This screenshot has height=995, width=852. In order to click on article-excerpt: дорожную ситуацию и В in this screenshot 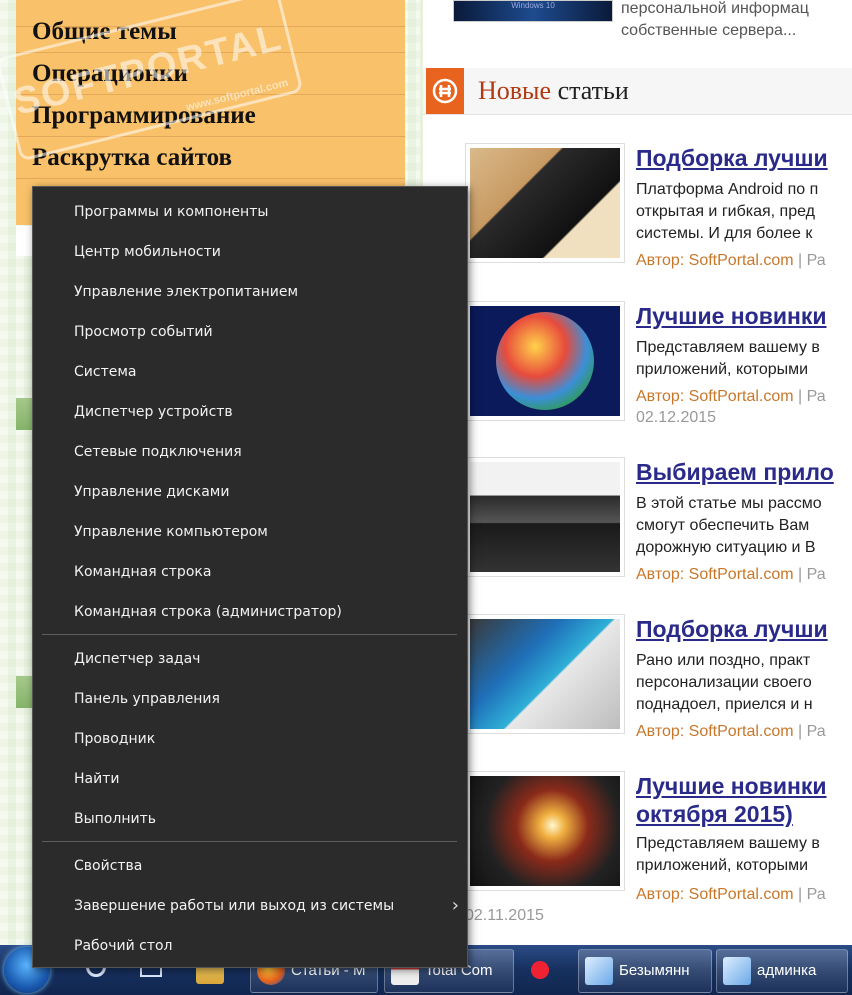, I will do `click(726, 547)`.